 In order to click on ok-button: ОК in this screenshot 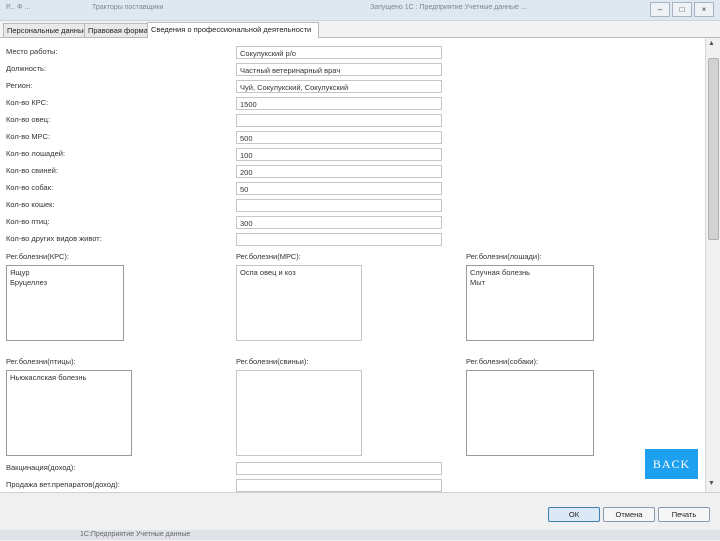, I will do `click(574, 514)`.